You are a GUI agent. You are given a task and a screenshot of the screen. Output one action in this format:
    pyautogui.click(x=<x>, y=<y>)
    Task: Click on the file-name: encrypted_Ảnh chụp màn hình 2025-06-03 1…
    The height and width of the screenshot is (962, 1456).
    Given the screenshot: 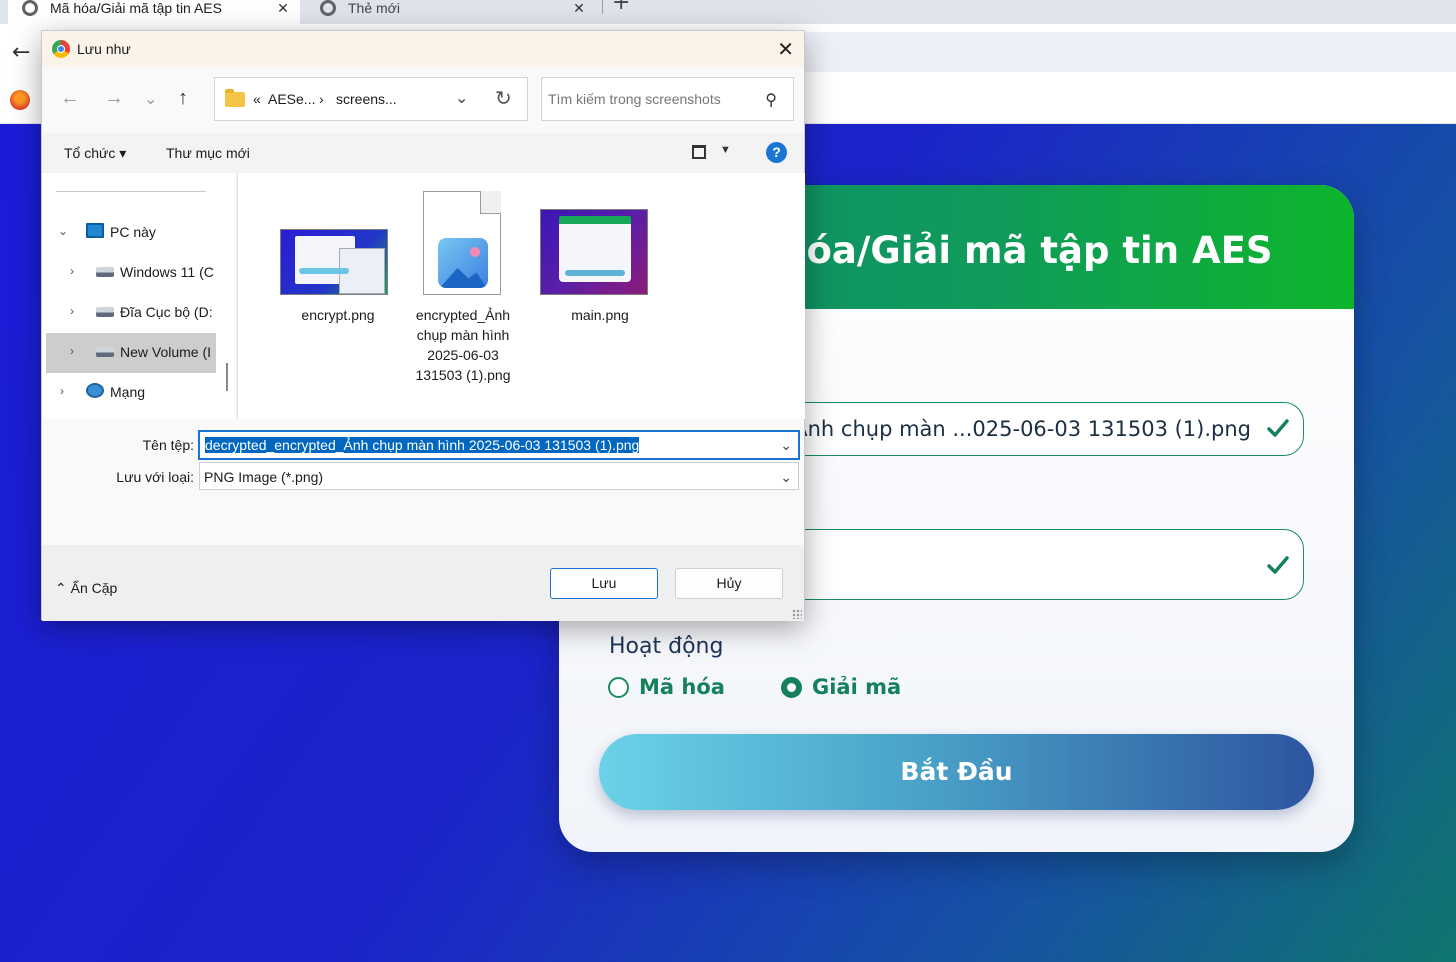 What is the action you would take?
    pyautogui.click(x=463, y=345)
    